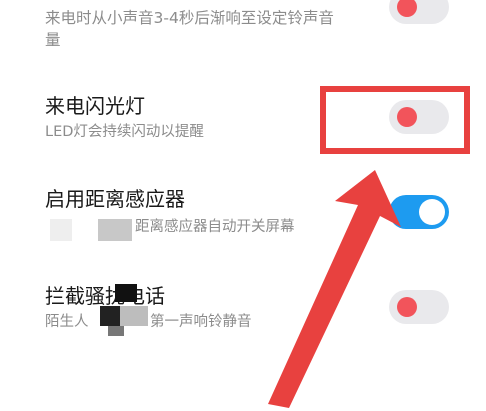 The width and height of the screenshot is (486, 411). What do you see at coordinates (215, 227) in the screenshot?
I see `setting-description: 距离感应器自动开关屏幕` at bounding box center [215, 227].